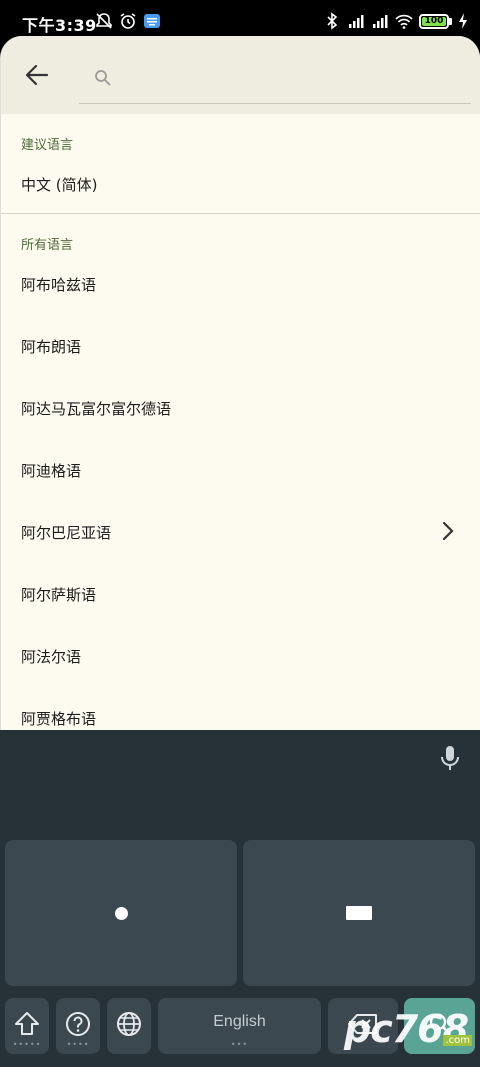 This screenshot has height=1067, width=480. I want to click on list-item-label: 阿贾格布语, so click(59, 719).